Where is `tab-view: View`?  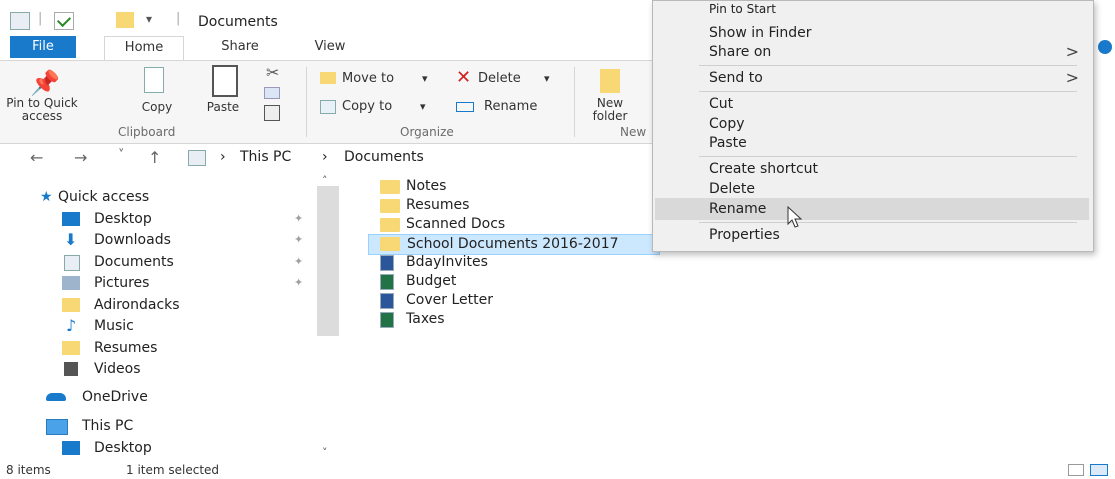
tab-view: View is located at coordinates (330, 47).